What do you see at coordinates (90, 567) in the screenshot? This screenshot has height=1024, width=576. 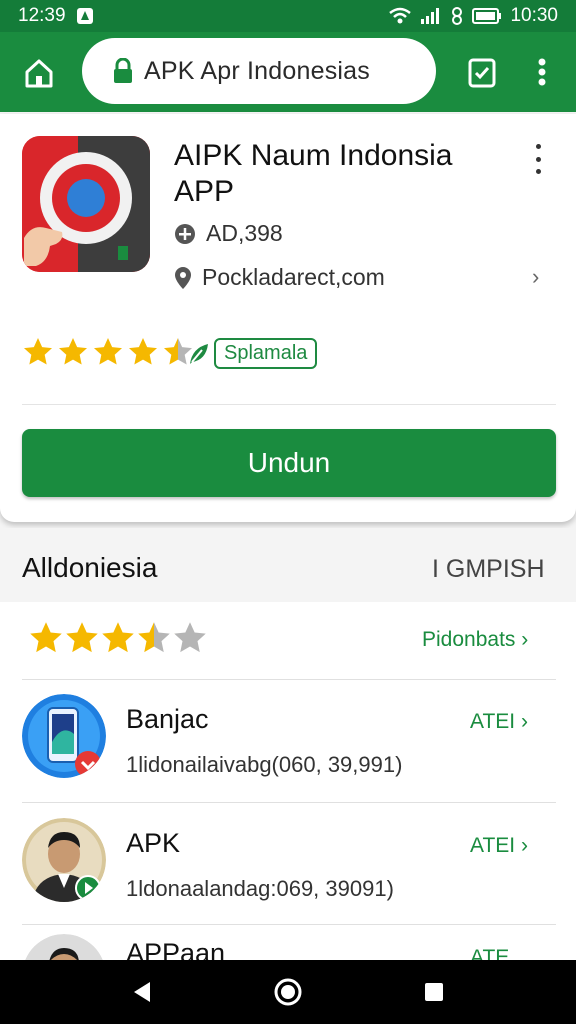 I see `section-title: Alldoniesia` at bounding box center [90, 567].